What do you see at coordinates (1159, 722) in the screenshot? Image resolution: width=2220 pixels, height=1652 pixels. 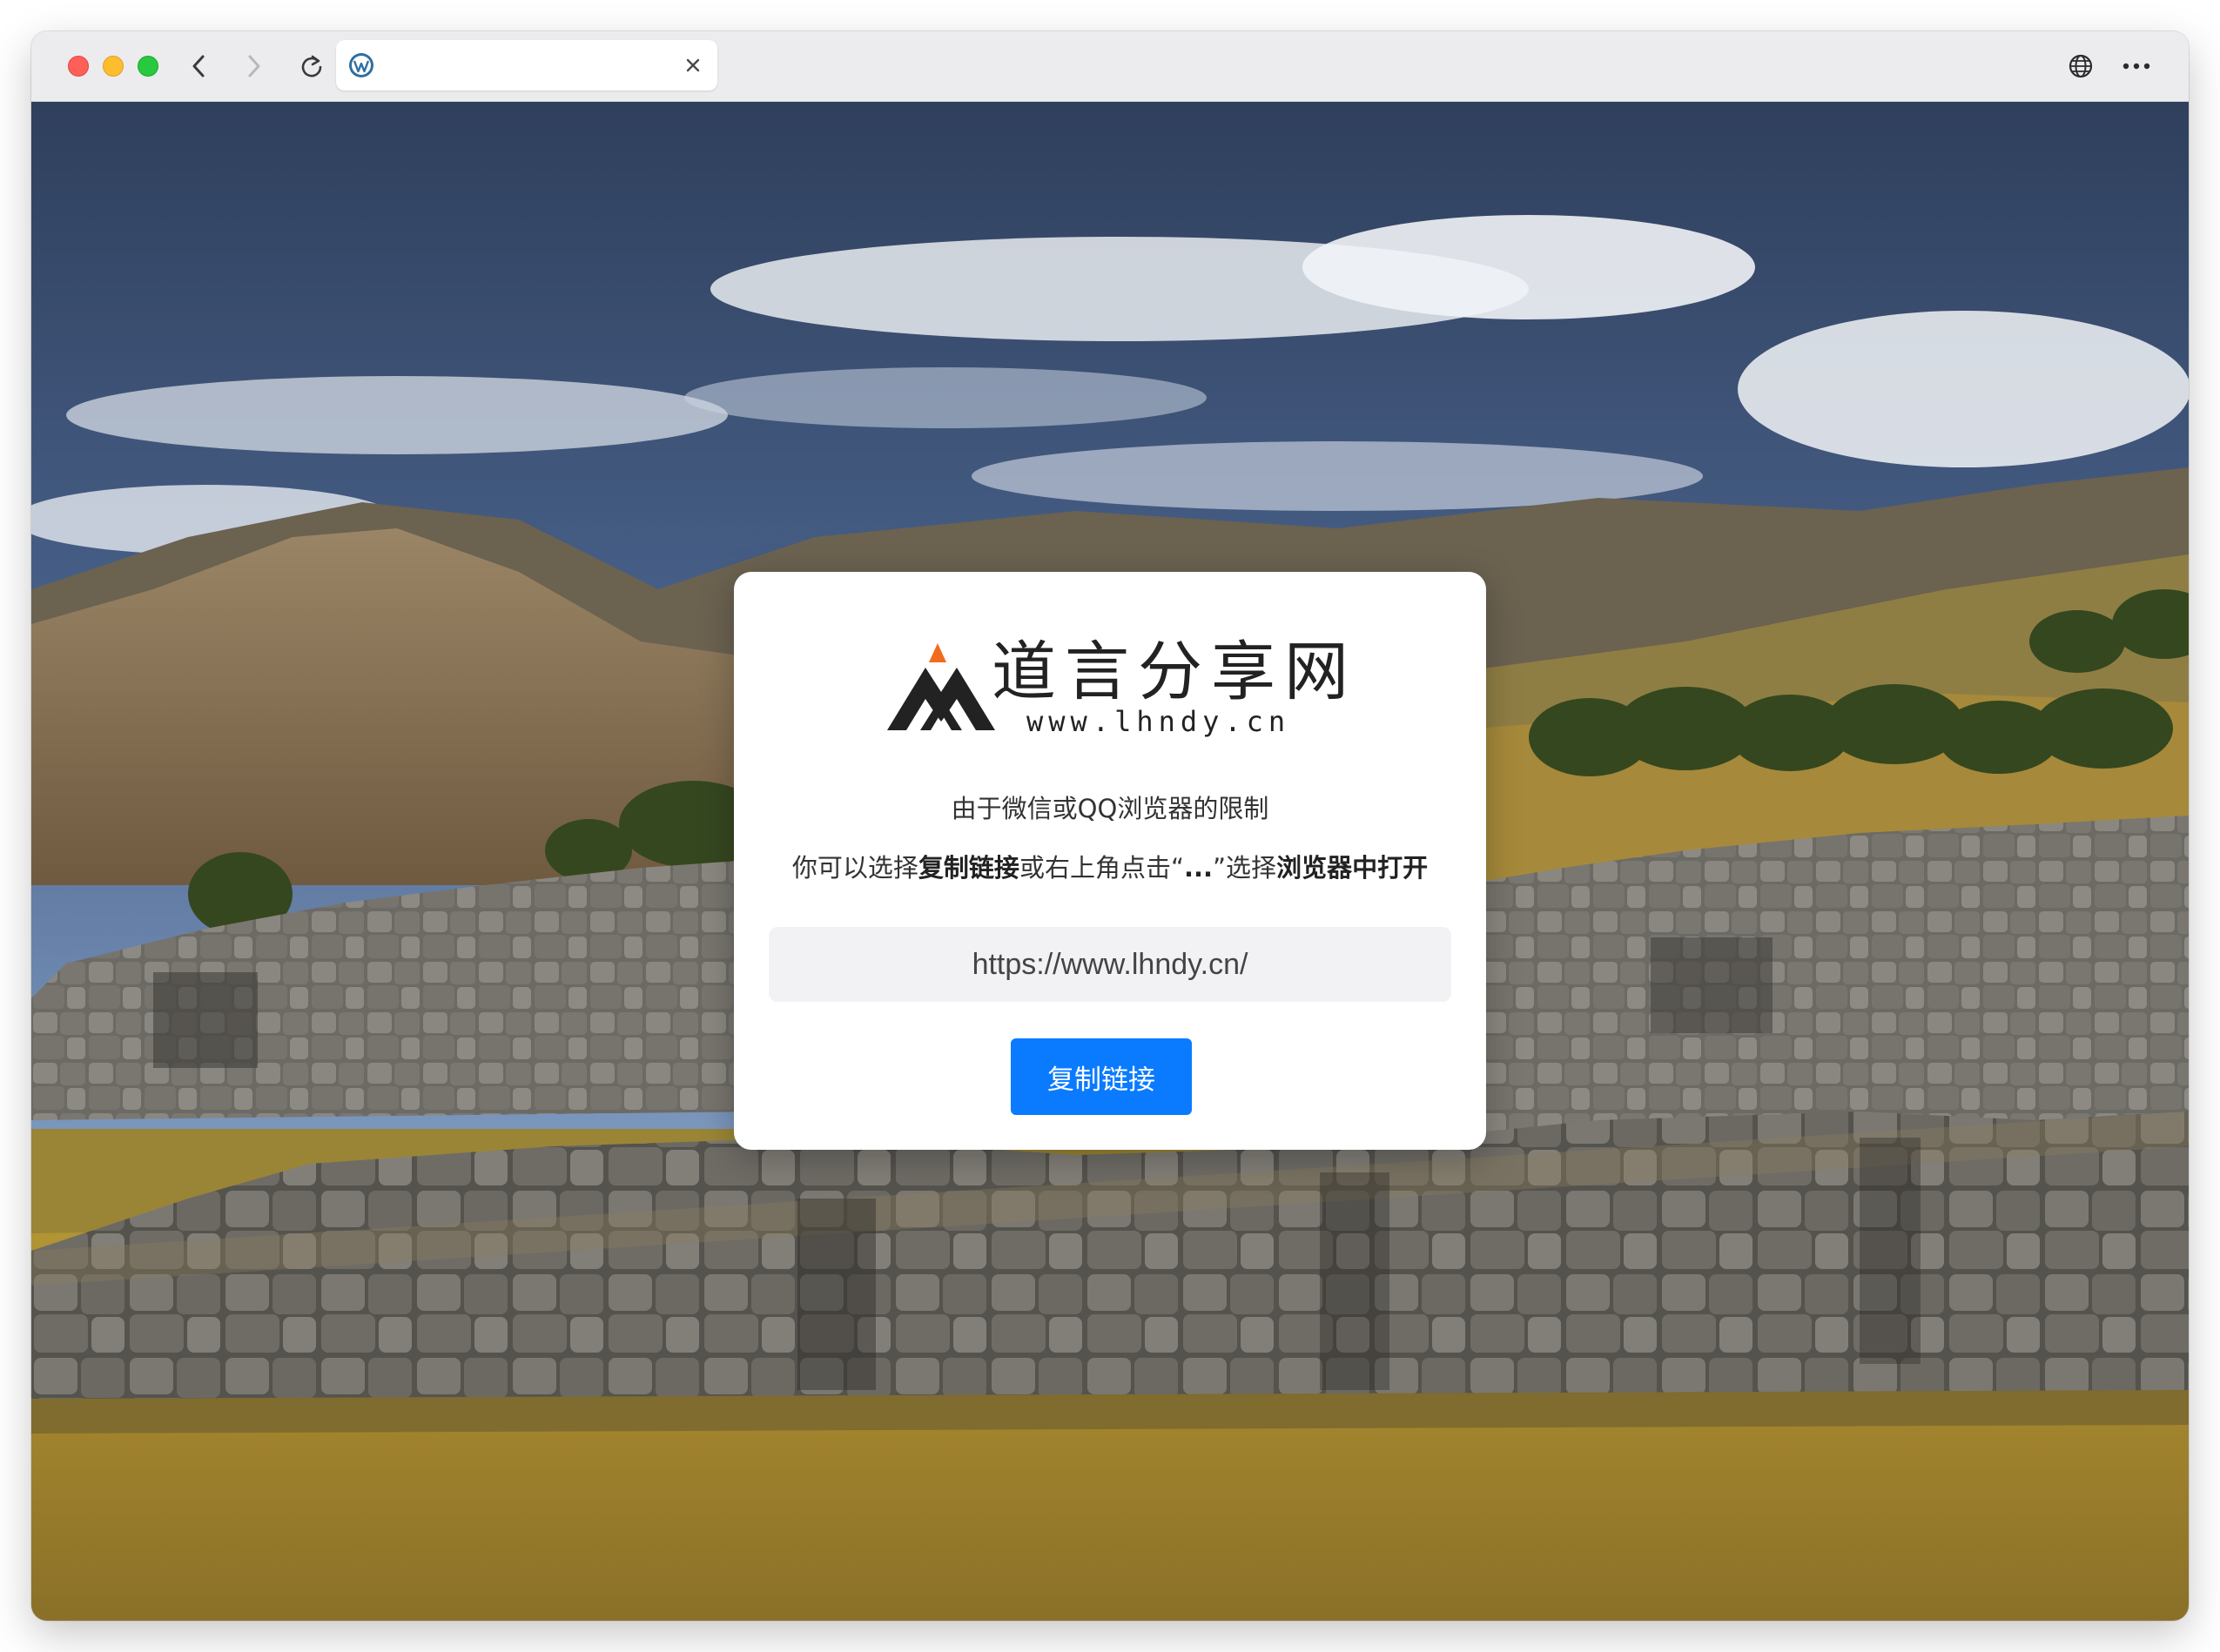 I see `logo-url: www.lhndy.cn` at bounding box center [1159, 722].